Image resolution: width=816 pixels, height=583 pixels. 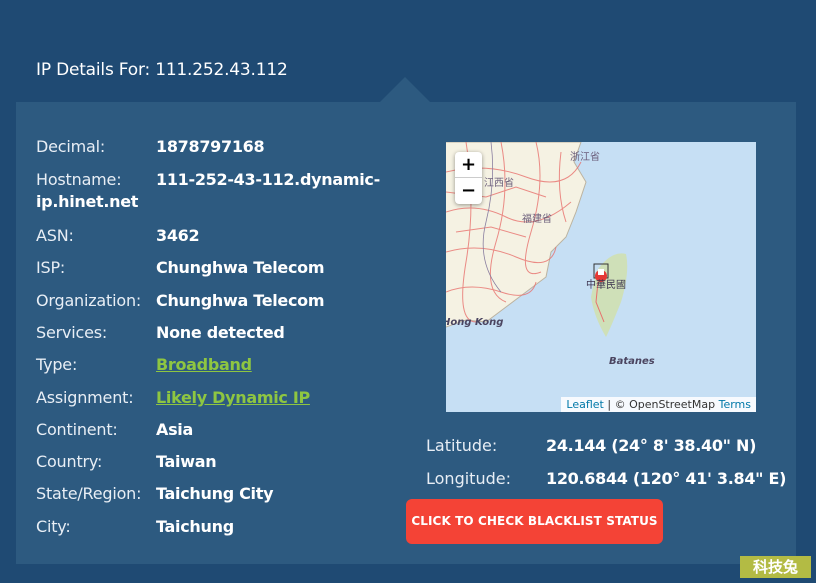 What do you see at coordinates (661, 404) in the screenshot?
I see `attribution-text: | © OpenStreetMap` at bounding box center [661, 404].